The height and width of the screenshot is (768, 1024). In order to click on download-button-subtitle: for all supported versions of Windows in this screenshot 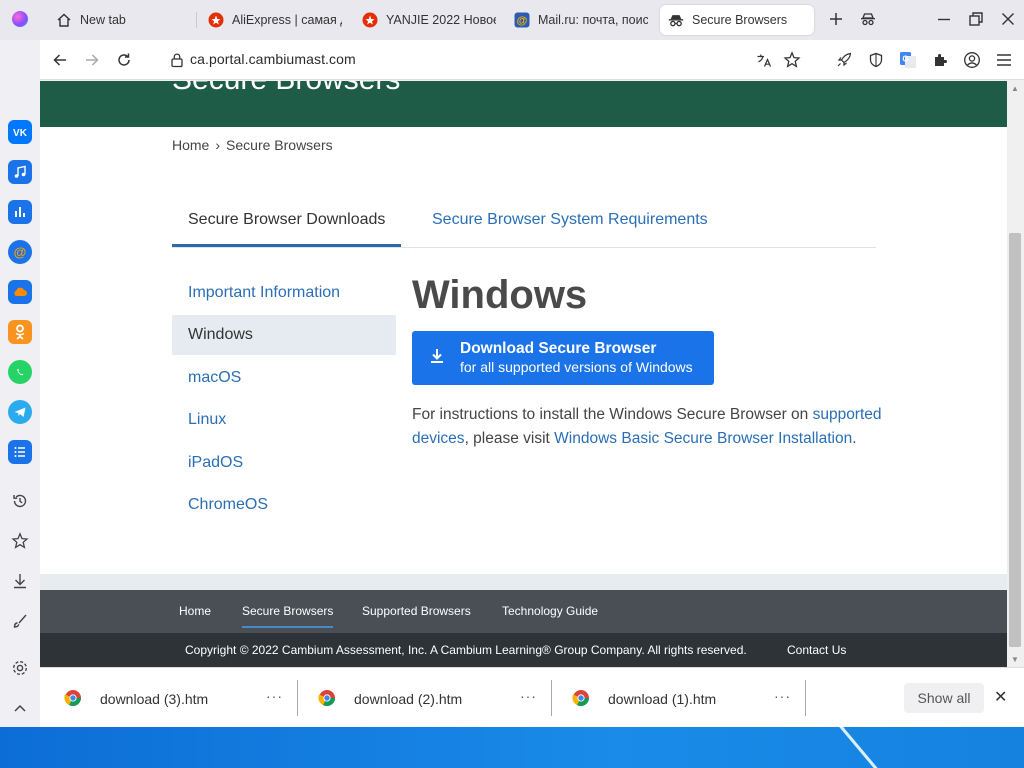, I will do `click(576, 367)`.